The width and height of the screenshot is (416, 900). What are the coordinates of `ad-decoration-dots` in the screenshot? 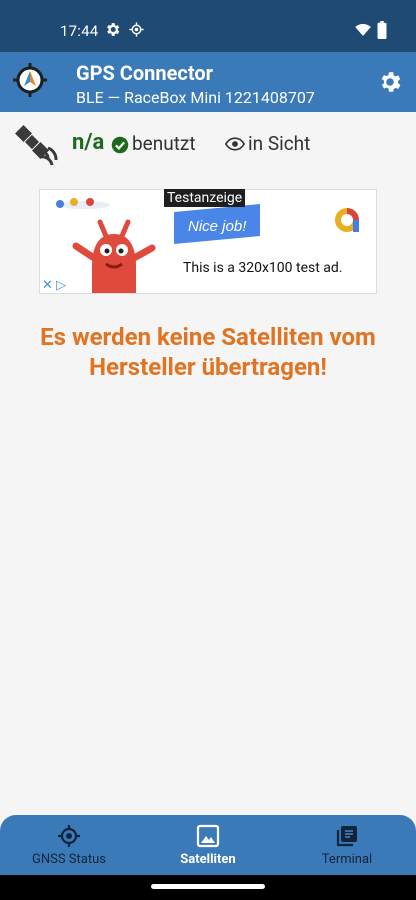 It's located at (83, 203).